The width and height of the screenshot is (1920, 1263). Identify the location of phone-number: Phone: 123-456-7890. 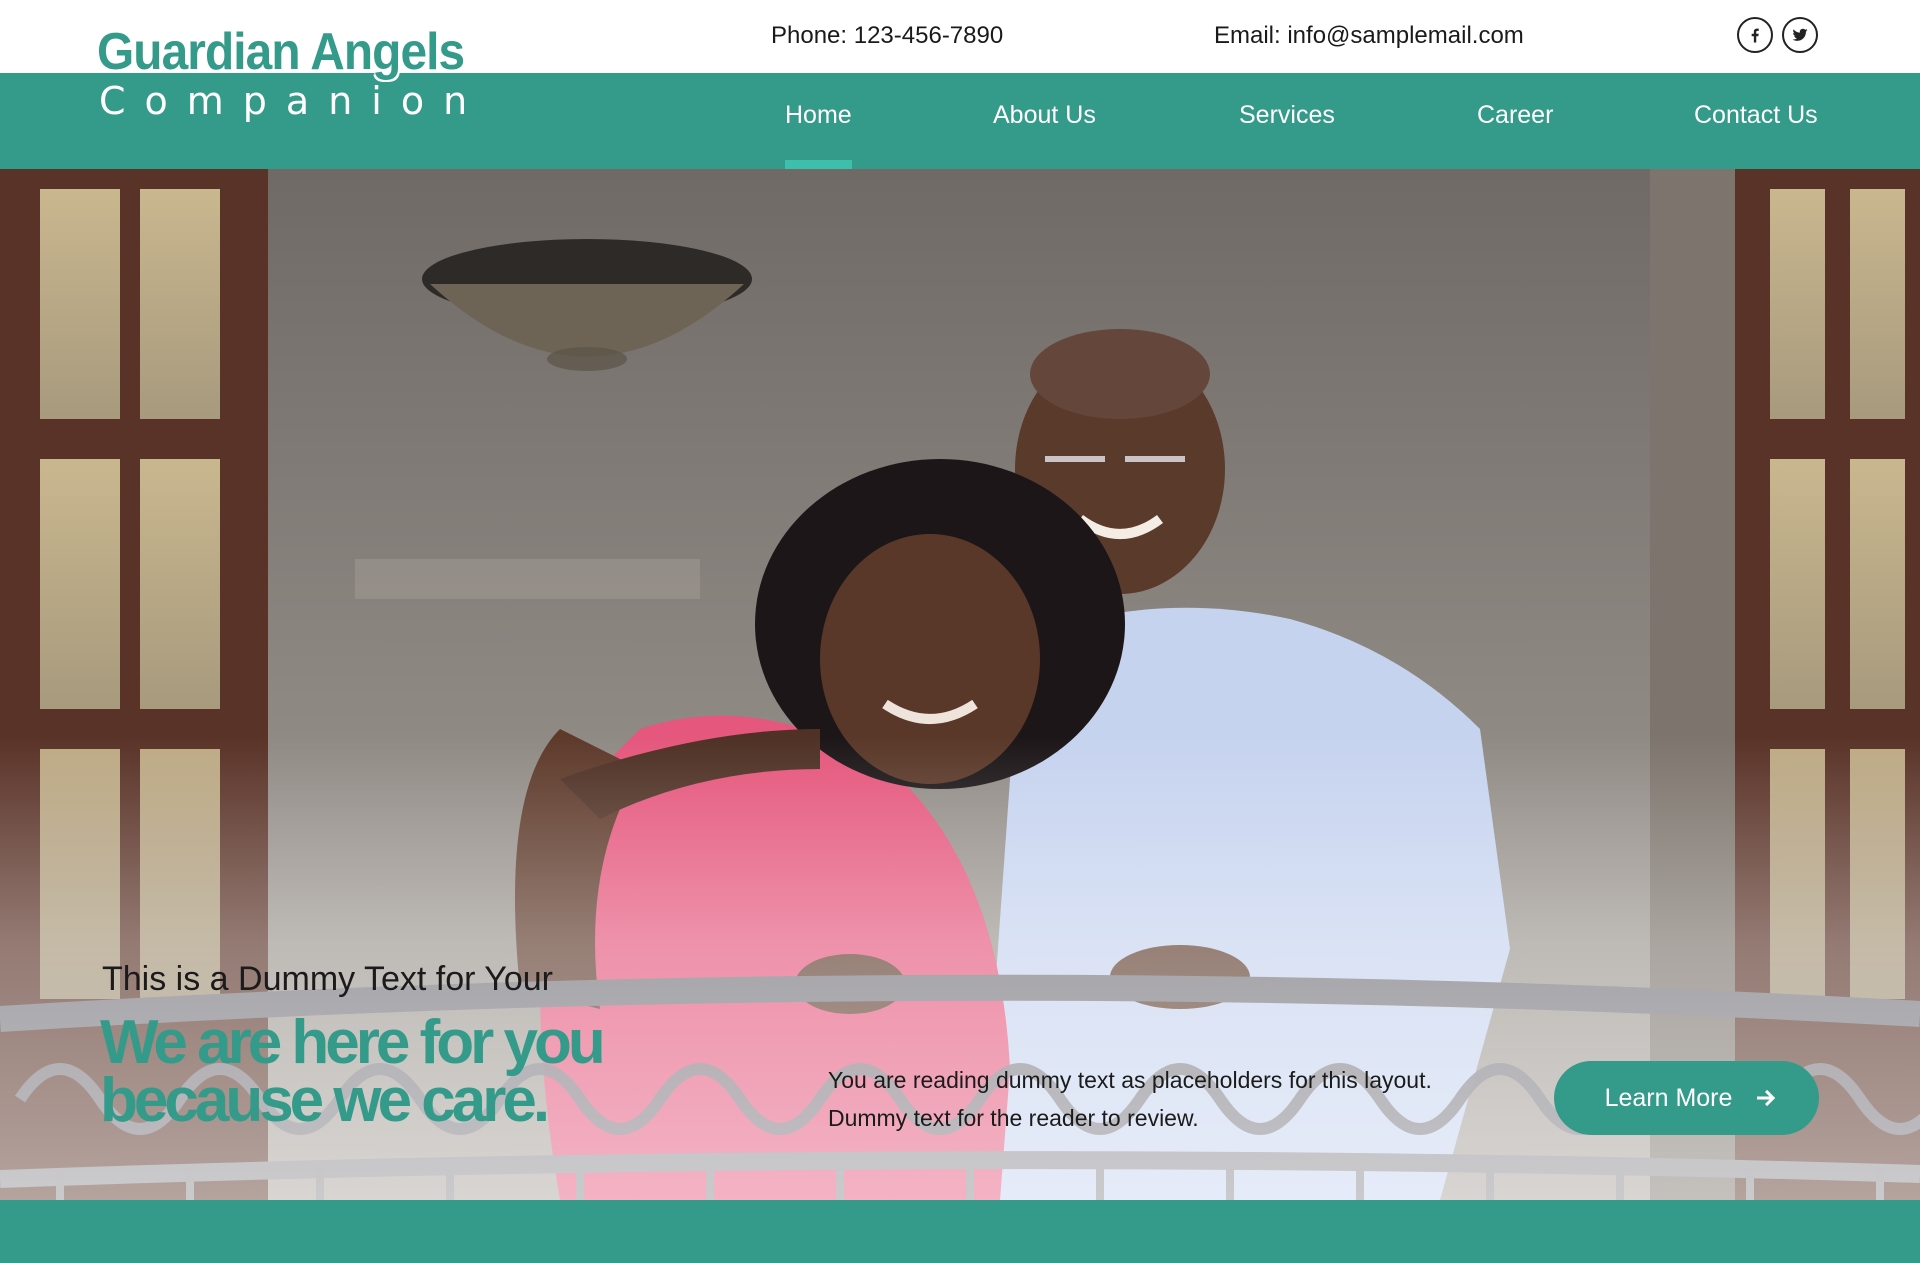
(887, 36).